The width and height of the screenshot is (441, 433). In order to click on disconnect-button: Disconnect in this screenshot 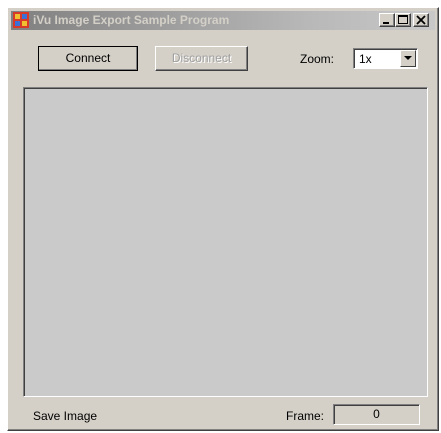, I will do `click(201, 58)`.